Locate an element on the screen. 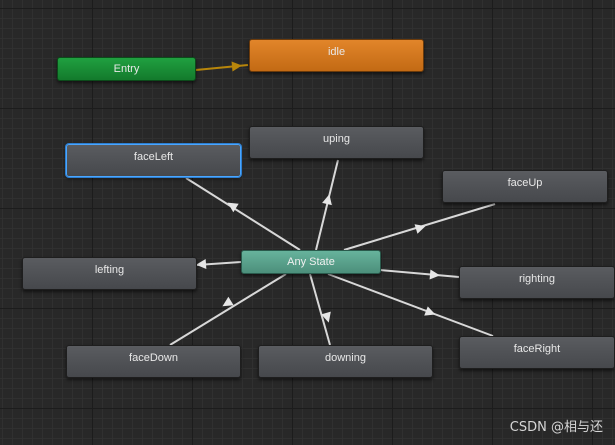 This screenshot has height=445, width=615. transition-any-uping is located at coordinates (327, 205).